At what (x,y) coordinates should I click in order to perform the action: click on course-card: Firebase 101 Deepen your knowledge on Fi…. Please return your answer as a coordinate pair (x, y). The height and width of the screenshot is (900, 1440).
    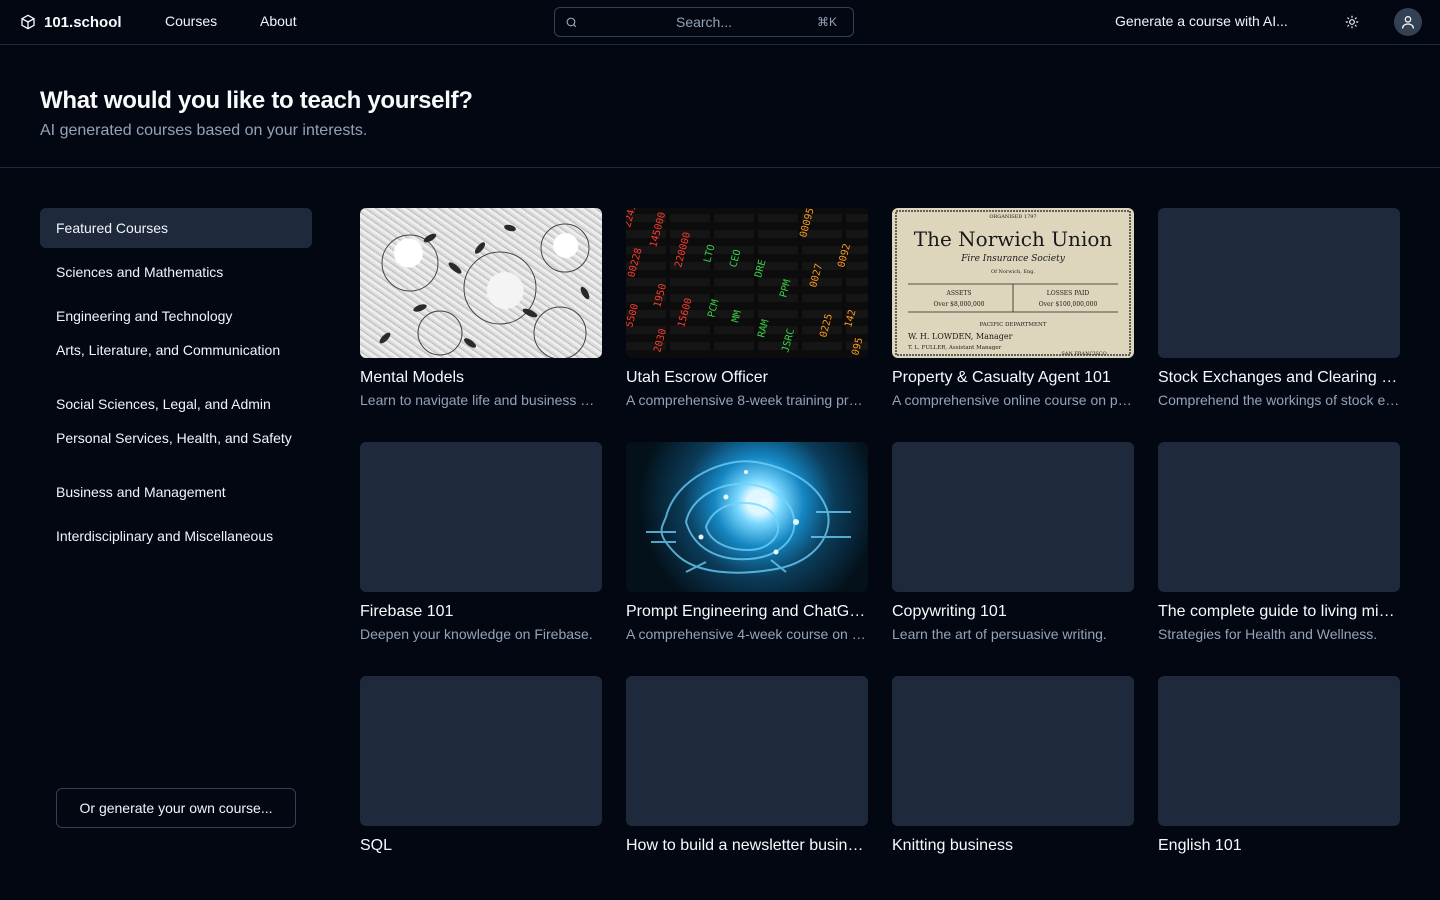
    Looking at the image, I should click on (481, 543).